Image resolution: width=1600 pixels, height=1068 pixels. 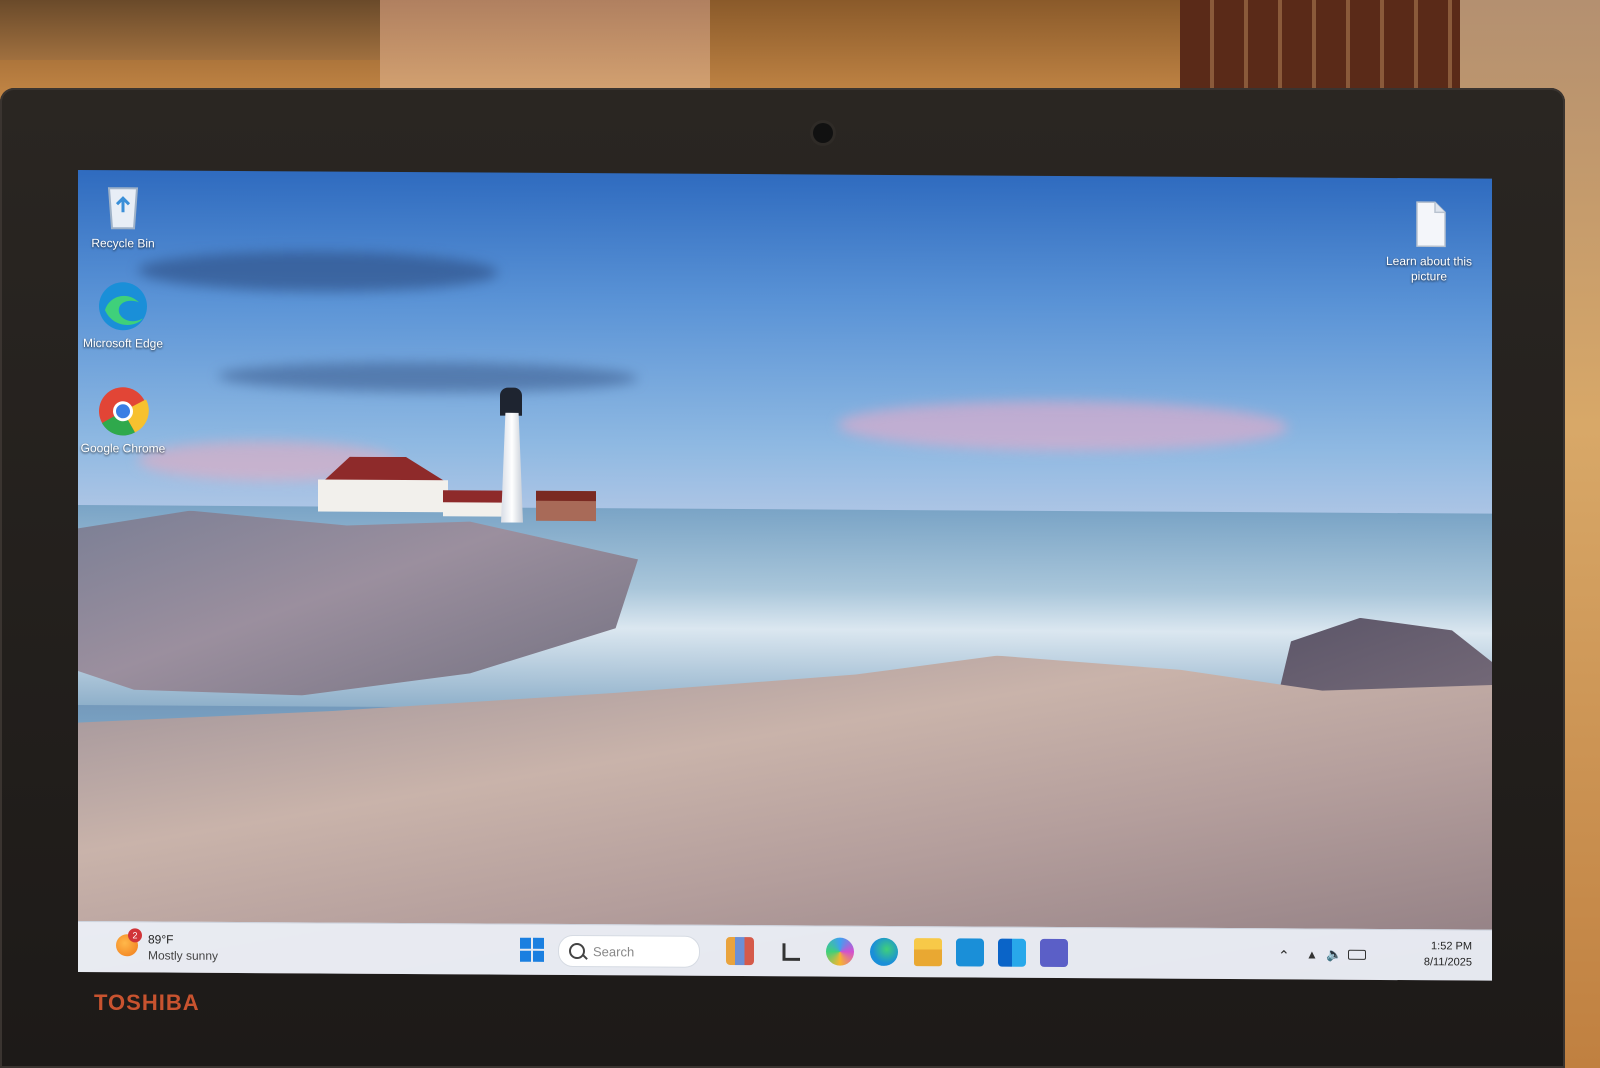 I want to click on weather-condition: Mostly sunny, so click(x=183, y=955).